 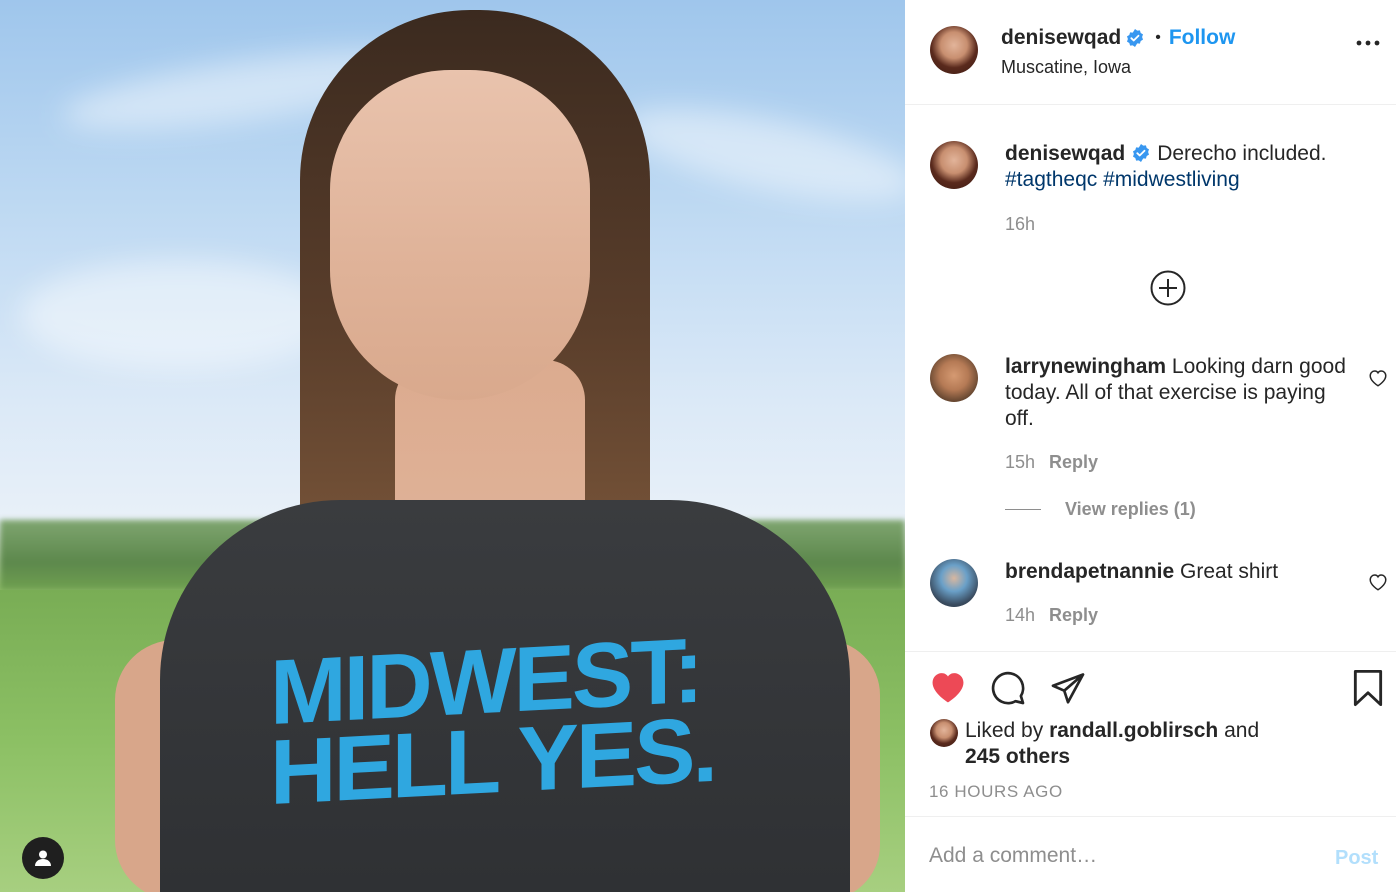 I want to click on comment-input, so click(x=1119, y=856).